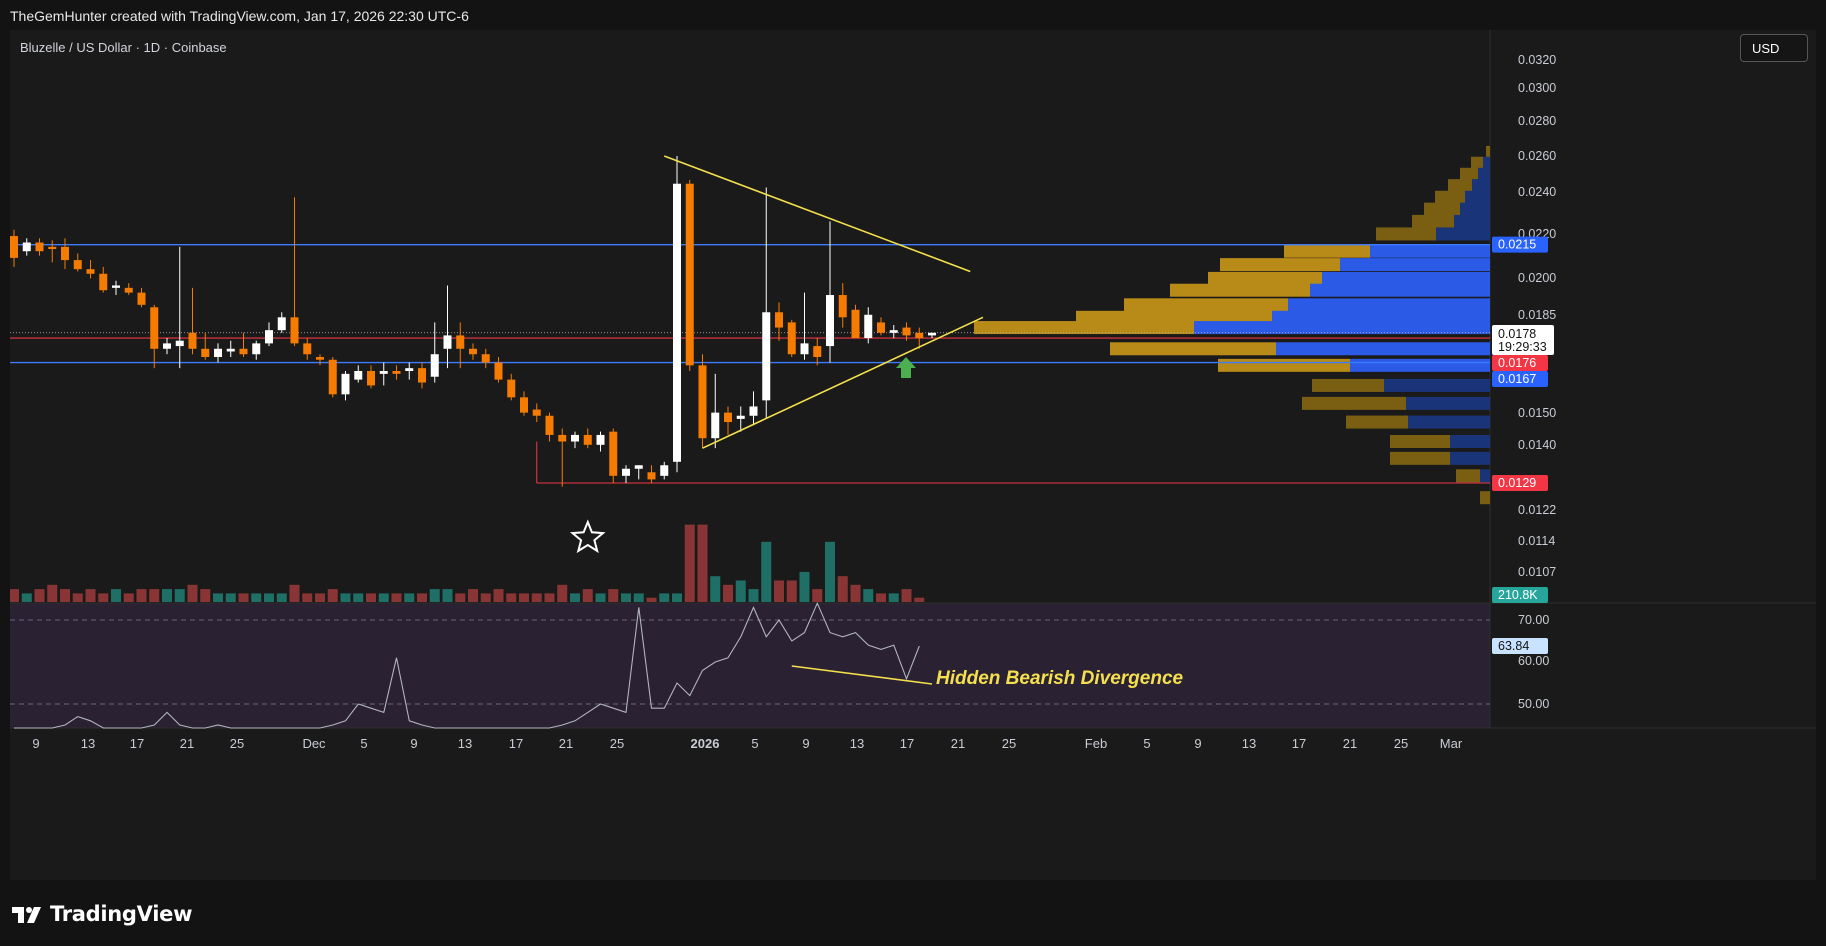 This screenshot has width=1826, height=946. Describe the element at coordinates (1774, 48) in the screenshot. I see `currency-button: USD` at that location.